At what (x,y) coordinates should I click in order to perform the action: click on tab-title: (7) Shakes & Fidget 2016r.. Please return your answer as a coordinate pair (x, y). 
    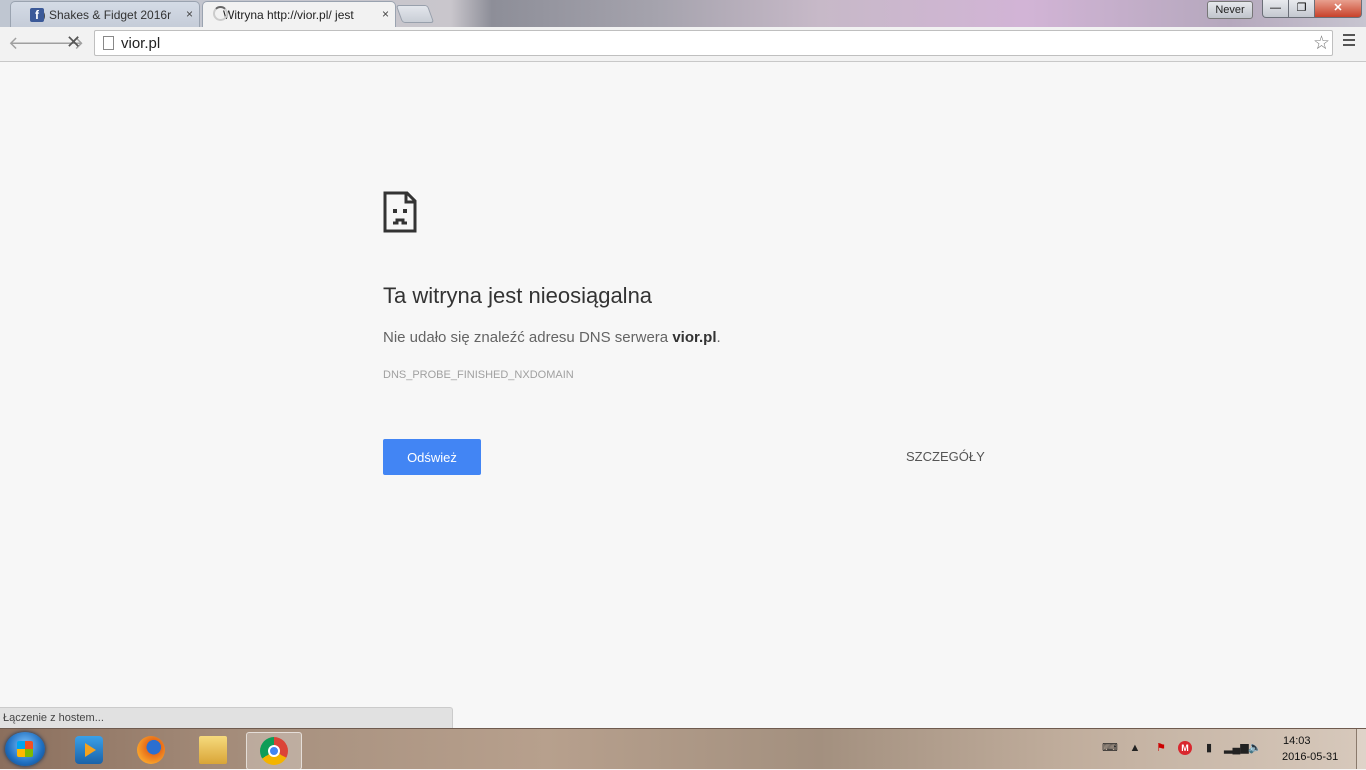
    Looking at the image, I should click on (101, 14).